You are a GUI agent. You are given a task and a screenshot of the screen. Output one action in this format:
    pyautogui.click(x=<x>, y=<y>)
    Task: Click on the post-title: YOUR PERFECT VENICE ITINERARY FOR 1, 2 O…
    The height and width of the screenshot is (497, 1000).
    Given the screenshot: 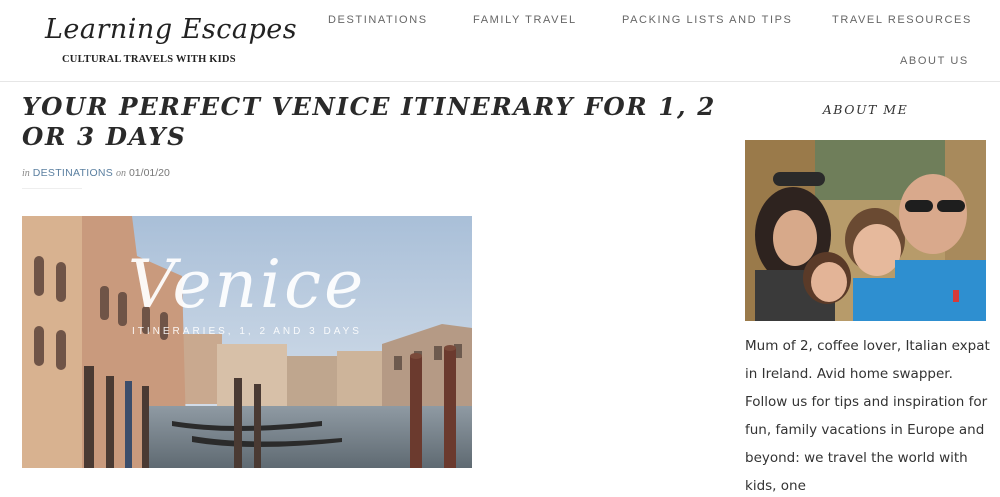 What is the action you would take?
    pyautogui.click(x=369, y=121)
    